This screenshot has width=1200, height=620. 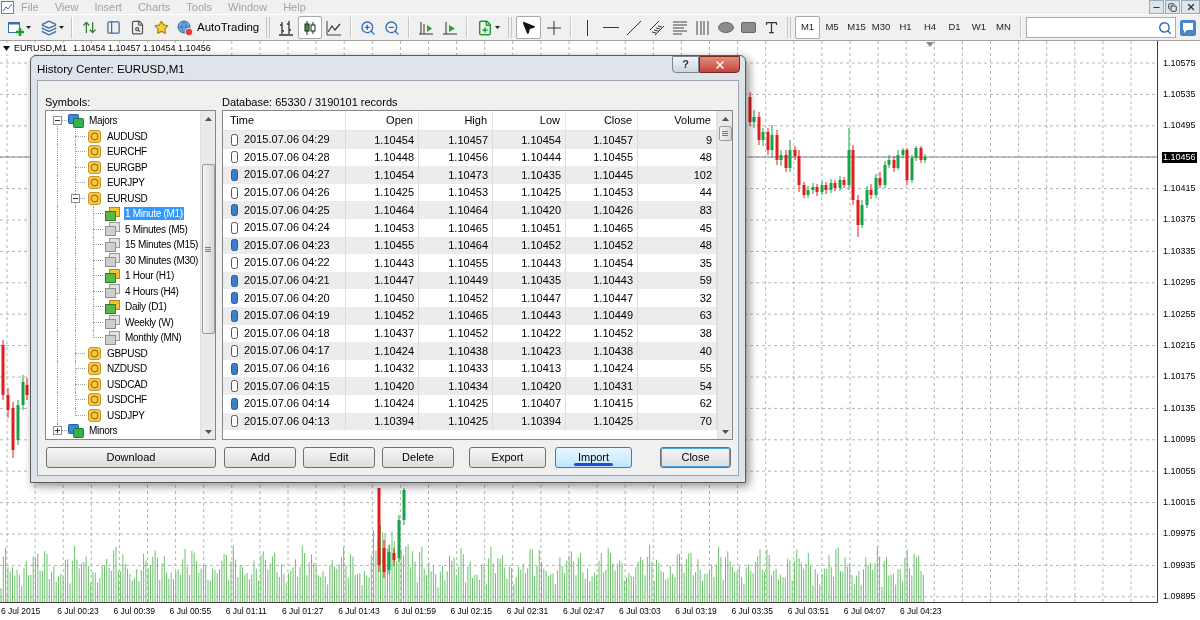 I want to click on price-label: 1.10575, so click(x=1179, y=63).